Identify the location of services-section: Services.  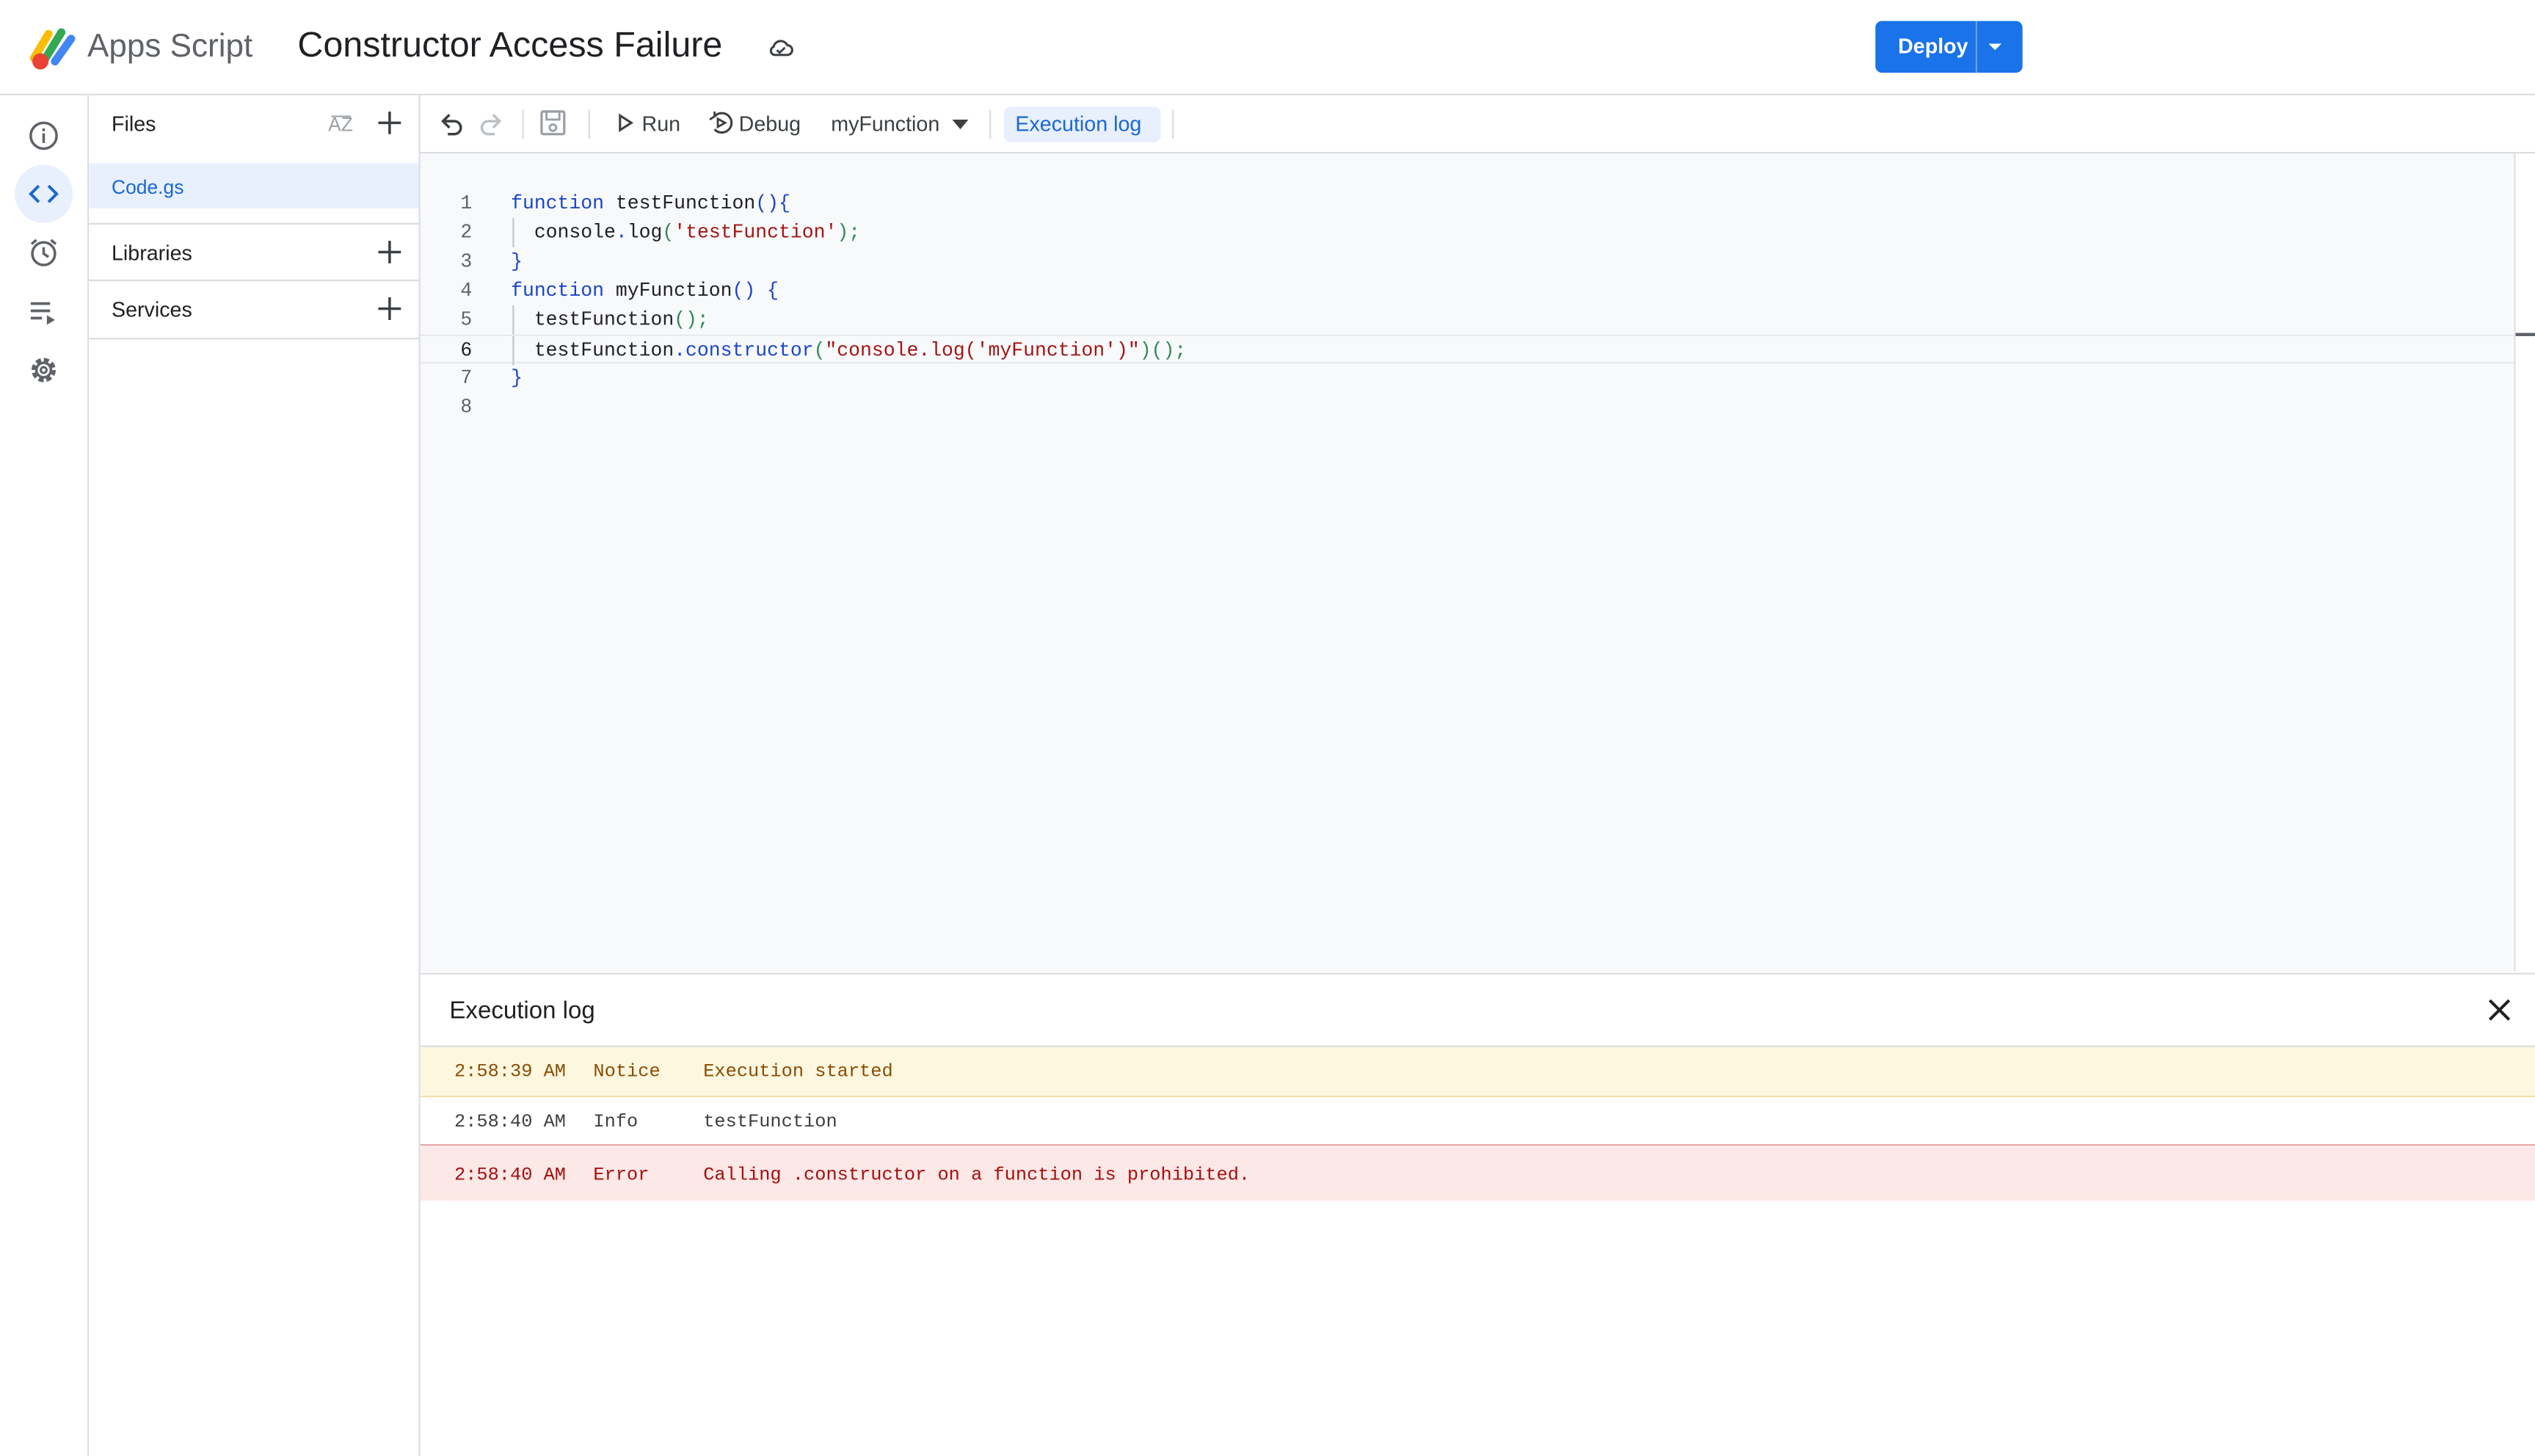
(254, 309).